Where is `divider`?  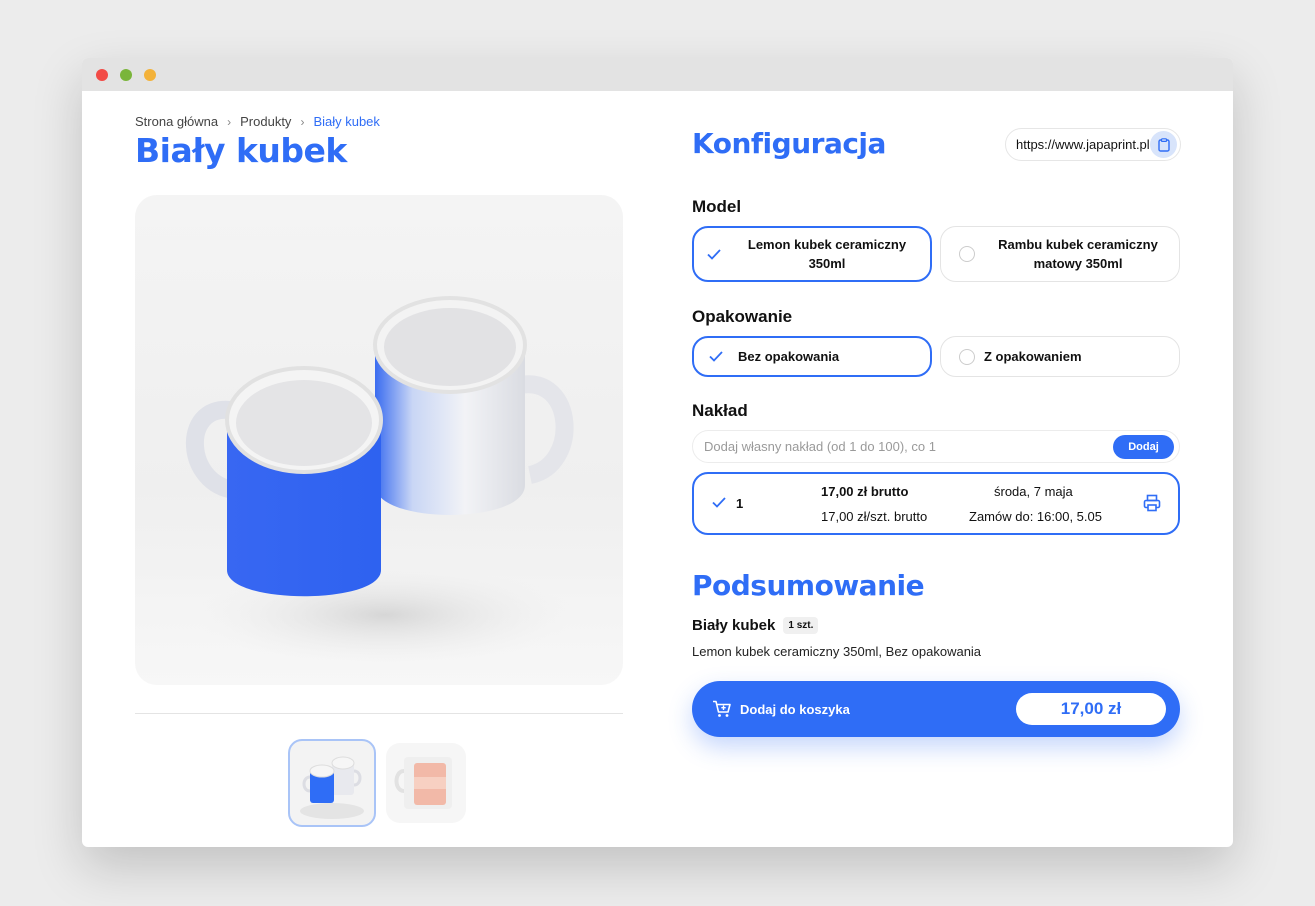 divider is located at coordinates (379, 713).